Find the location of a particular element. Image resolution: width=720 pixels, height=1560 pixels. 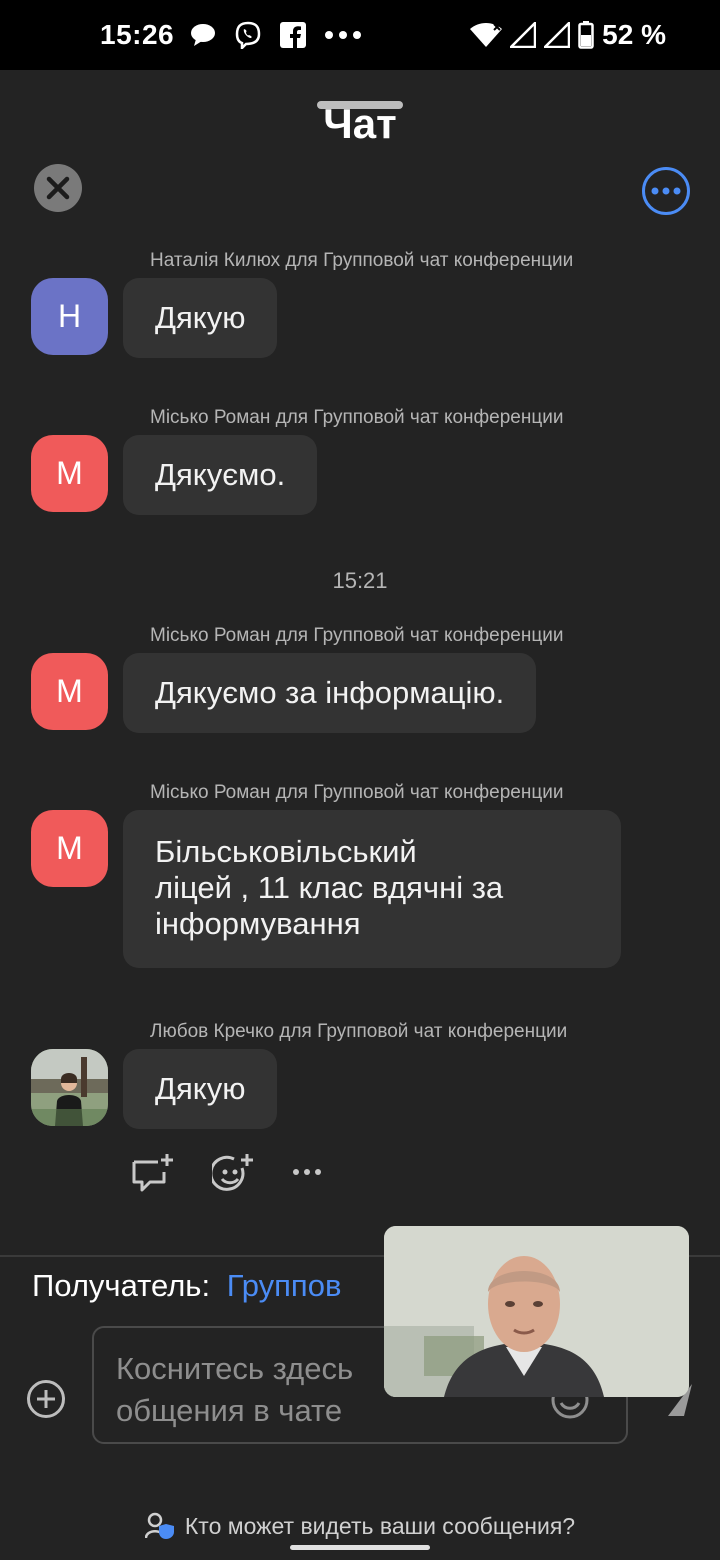

chat-header: Чат is located at coordinates (360, 155).